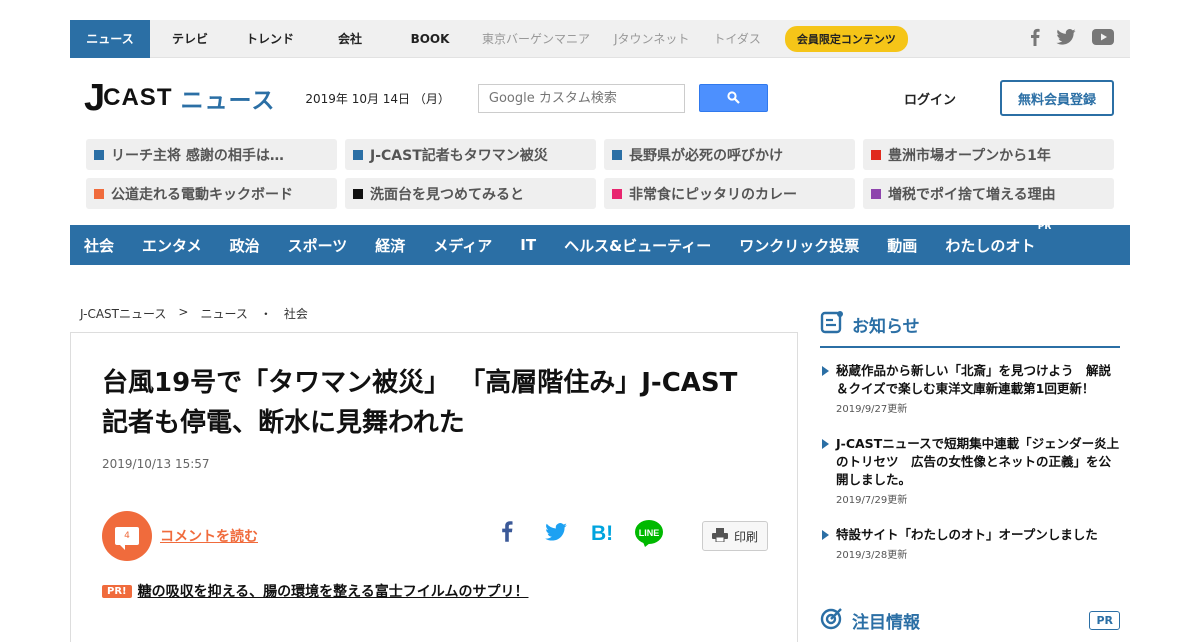 The image size is (1200, 642). Describe the element at coordinates (536, 38) in the screenshot. I see `link-tokyo-bargain-mania: 東京バーゲンマニア` at that location.